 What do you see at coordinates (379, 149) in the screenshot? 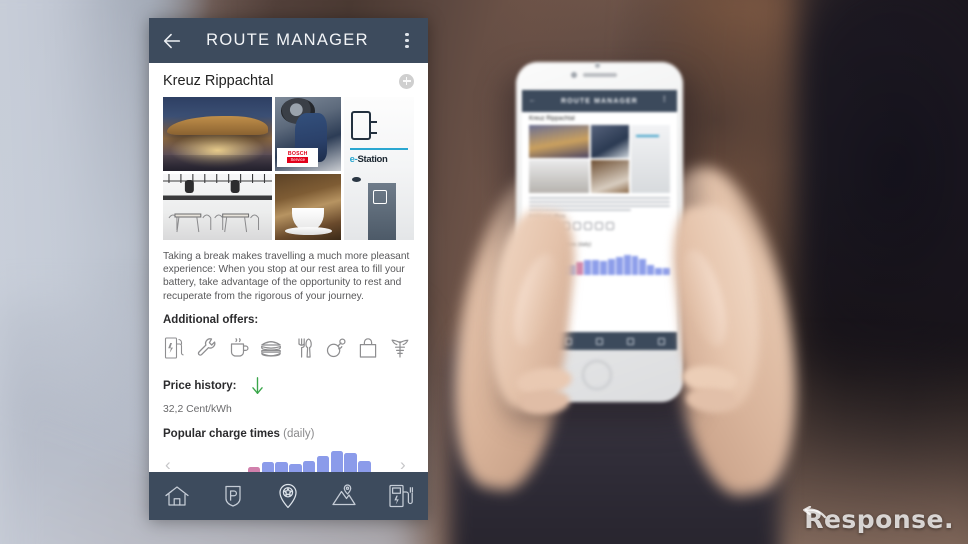
I see `e-station-rule` at bounding box center [379, 149].